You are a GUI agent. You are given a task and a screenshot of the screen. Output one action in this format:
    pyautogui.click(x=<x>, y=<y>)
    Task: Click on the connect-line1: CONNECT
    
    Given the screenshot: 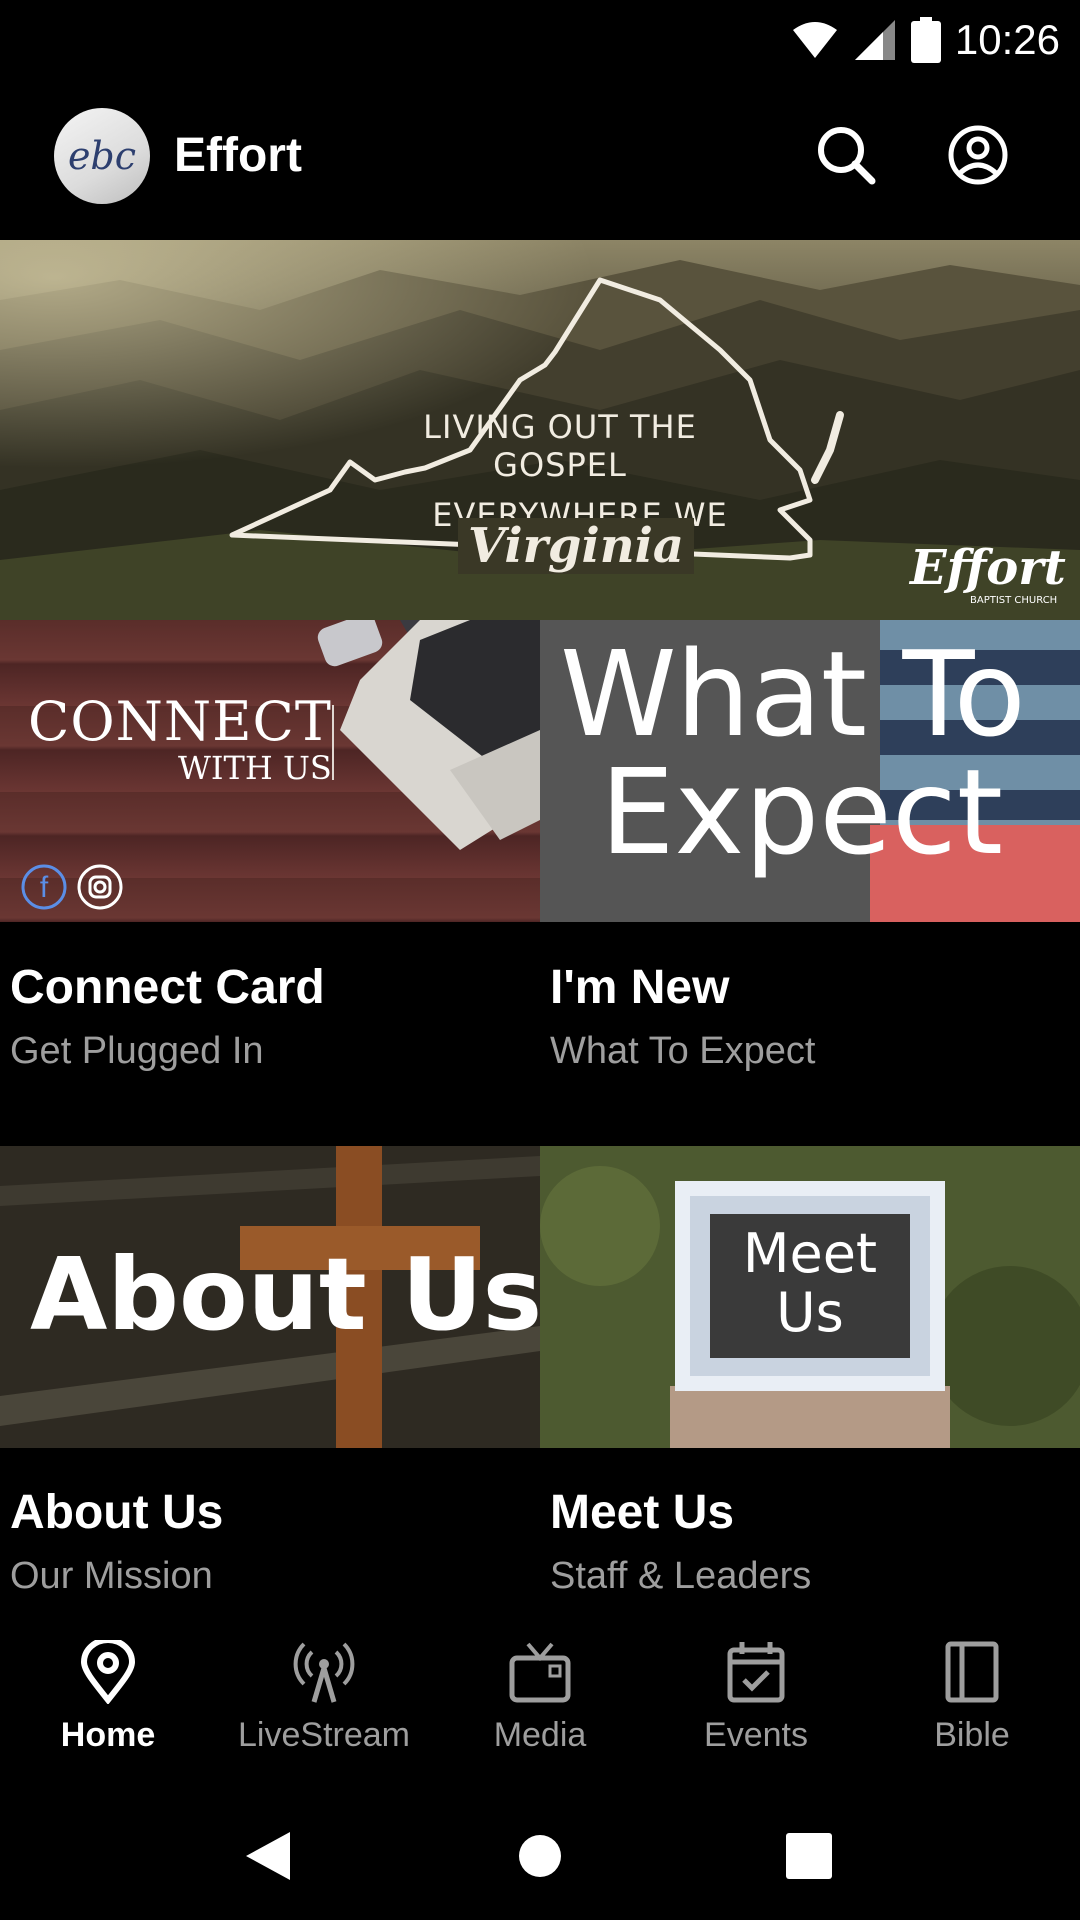 What is the action you would take?
    pyautogui.click(x=180, y=721)
    